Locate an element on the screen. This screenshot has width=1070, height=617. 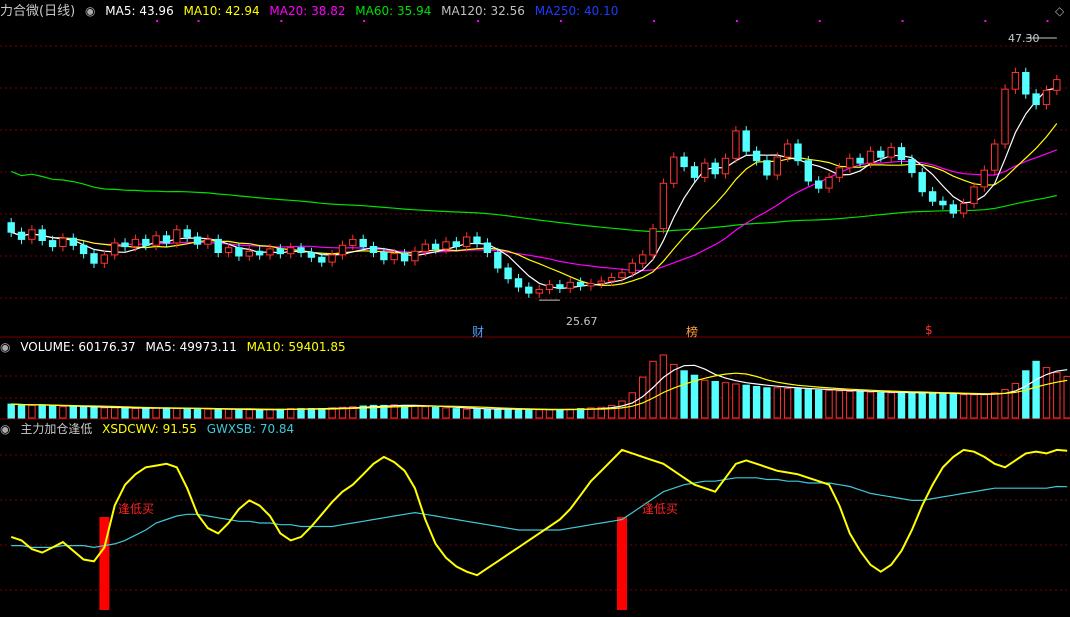
ma20-label: MA20: 38.82 is located at coordinates (307, 11).